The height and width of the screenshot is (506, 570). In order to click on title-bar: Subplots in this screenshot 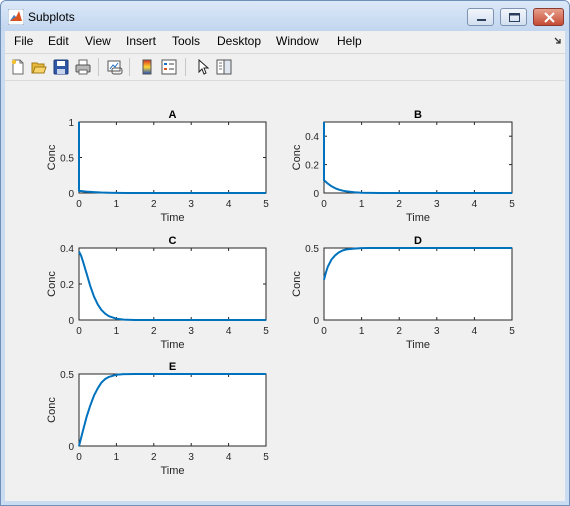, I will do `click(285, 16)`.